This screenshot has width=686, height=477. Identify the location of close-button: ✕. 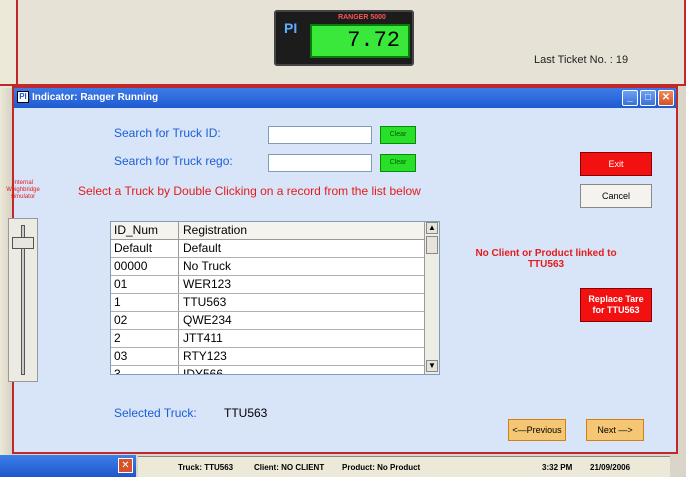
(666, 98).